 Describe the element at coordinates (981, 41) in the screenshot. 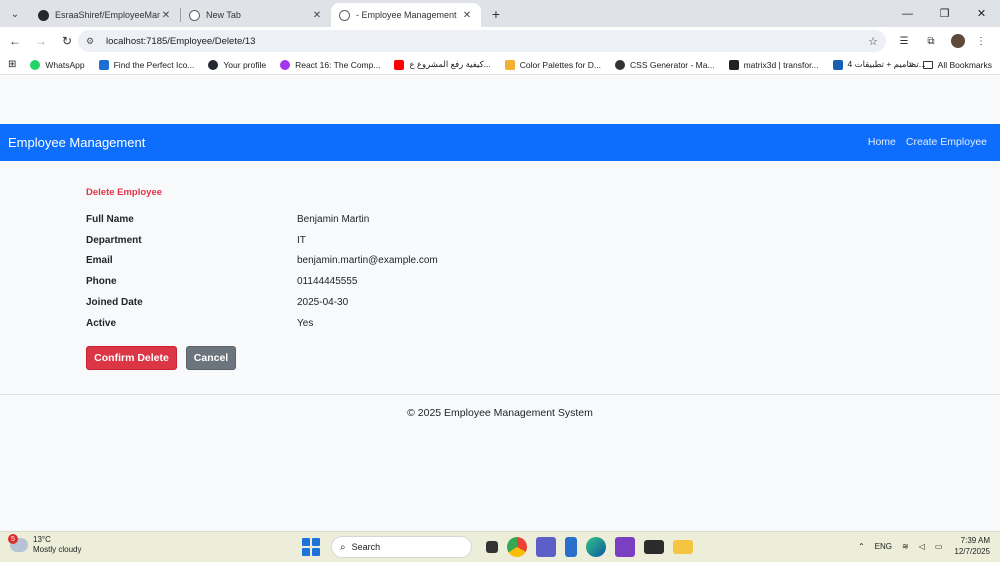

I see `menu-kebab-icon: ⋮` at that location.